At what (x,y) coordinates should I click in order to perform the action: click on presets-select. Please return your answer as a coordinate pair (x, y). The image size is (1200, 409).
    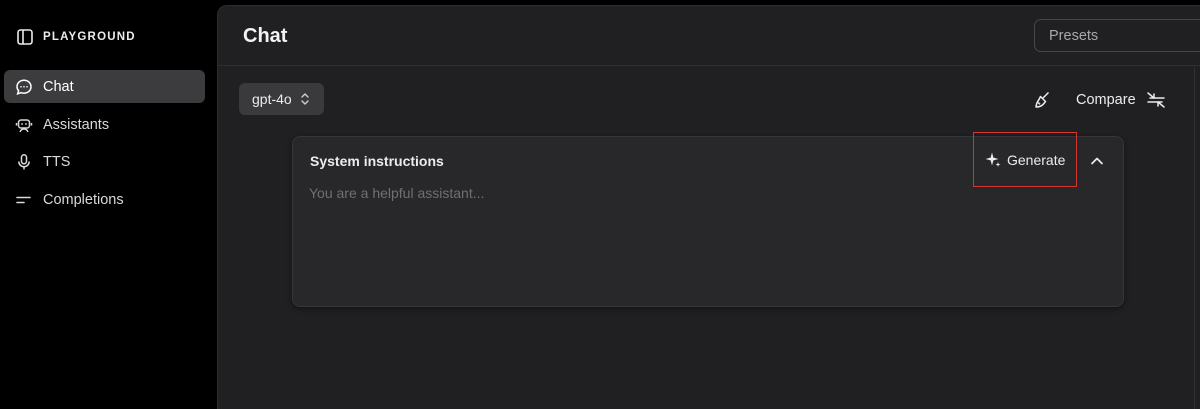
    Looking at the image, I should click on (1117, 35).